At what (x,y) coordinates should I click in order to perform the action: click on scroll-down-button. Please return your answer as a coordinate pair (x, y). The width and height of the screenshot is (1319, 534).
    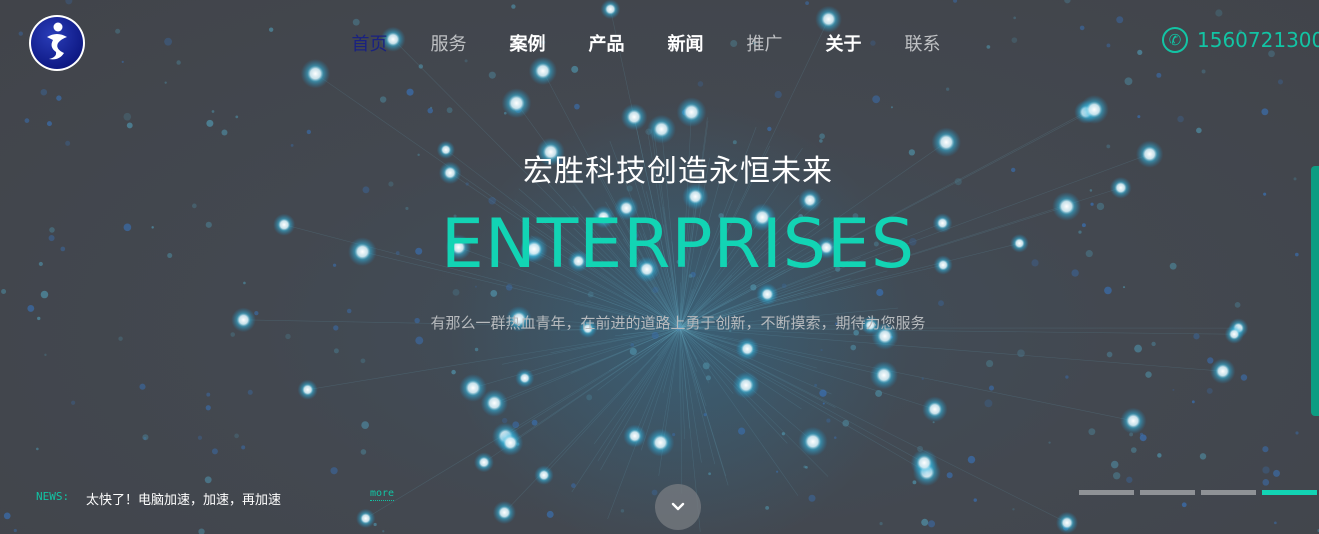
    Looking at the image, I should click on (678, 507).